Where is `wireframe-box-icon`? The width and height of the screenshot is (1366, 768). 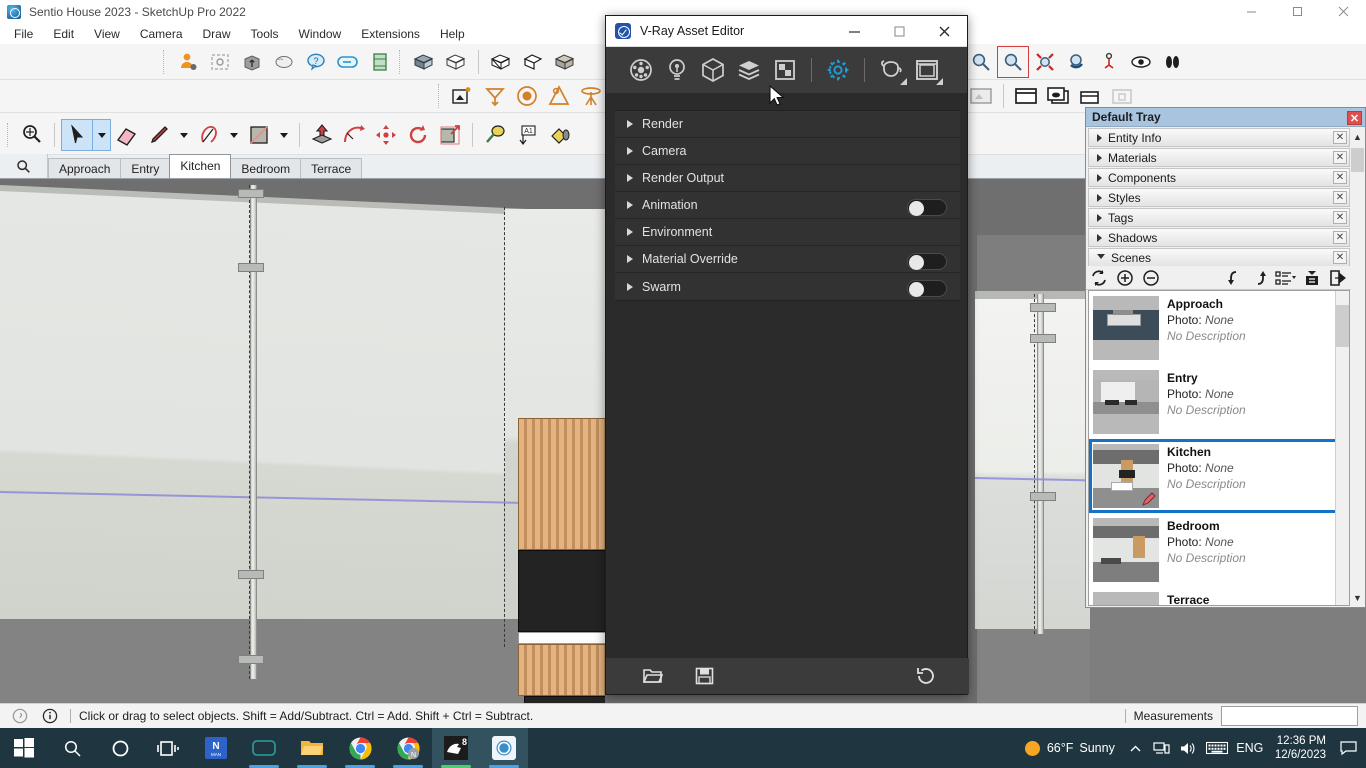 wireframe-box-icon is located at coordinates (456, 62).